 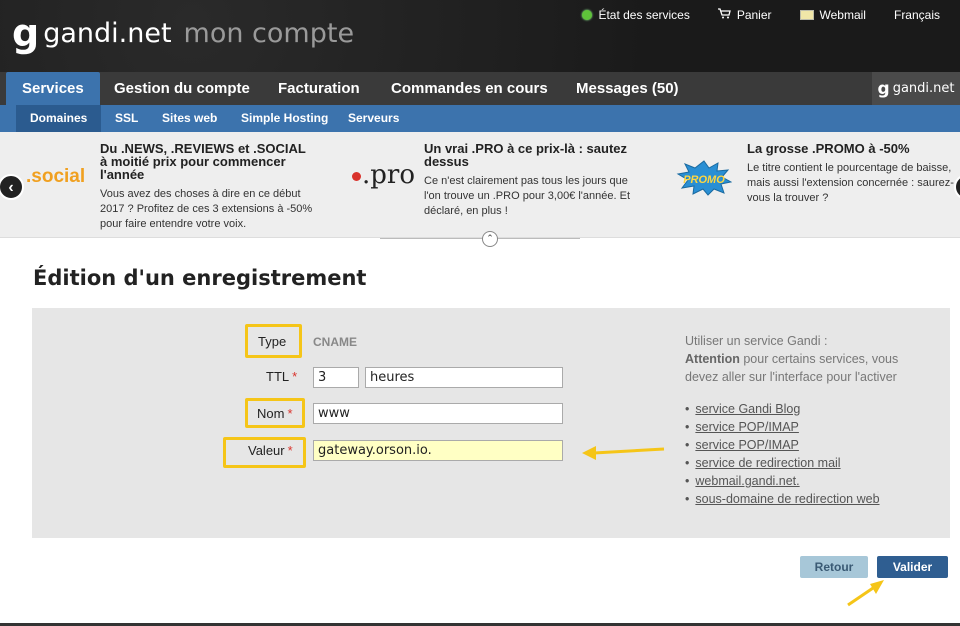 What do you see at coordinates (272, 341) in the screenshot?
I see `type-label: Type` at bounding box center [272, 341].